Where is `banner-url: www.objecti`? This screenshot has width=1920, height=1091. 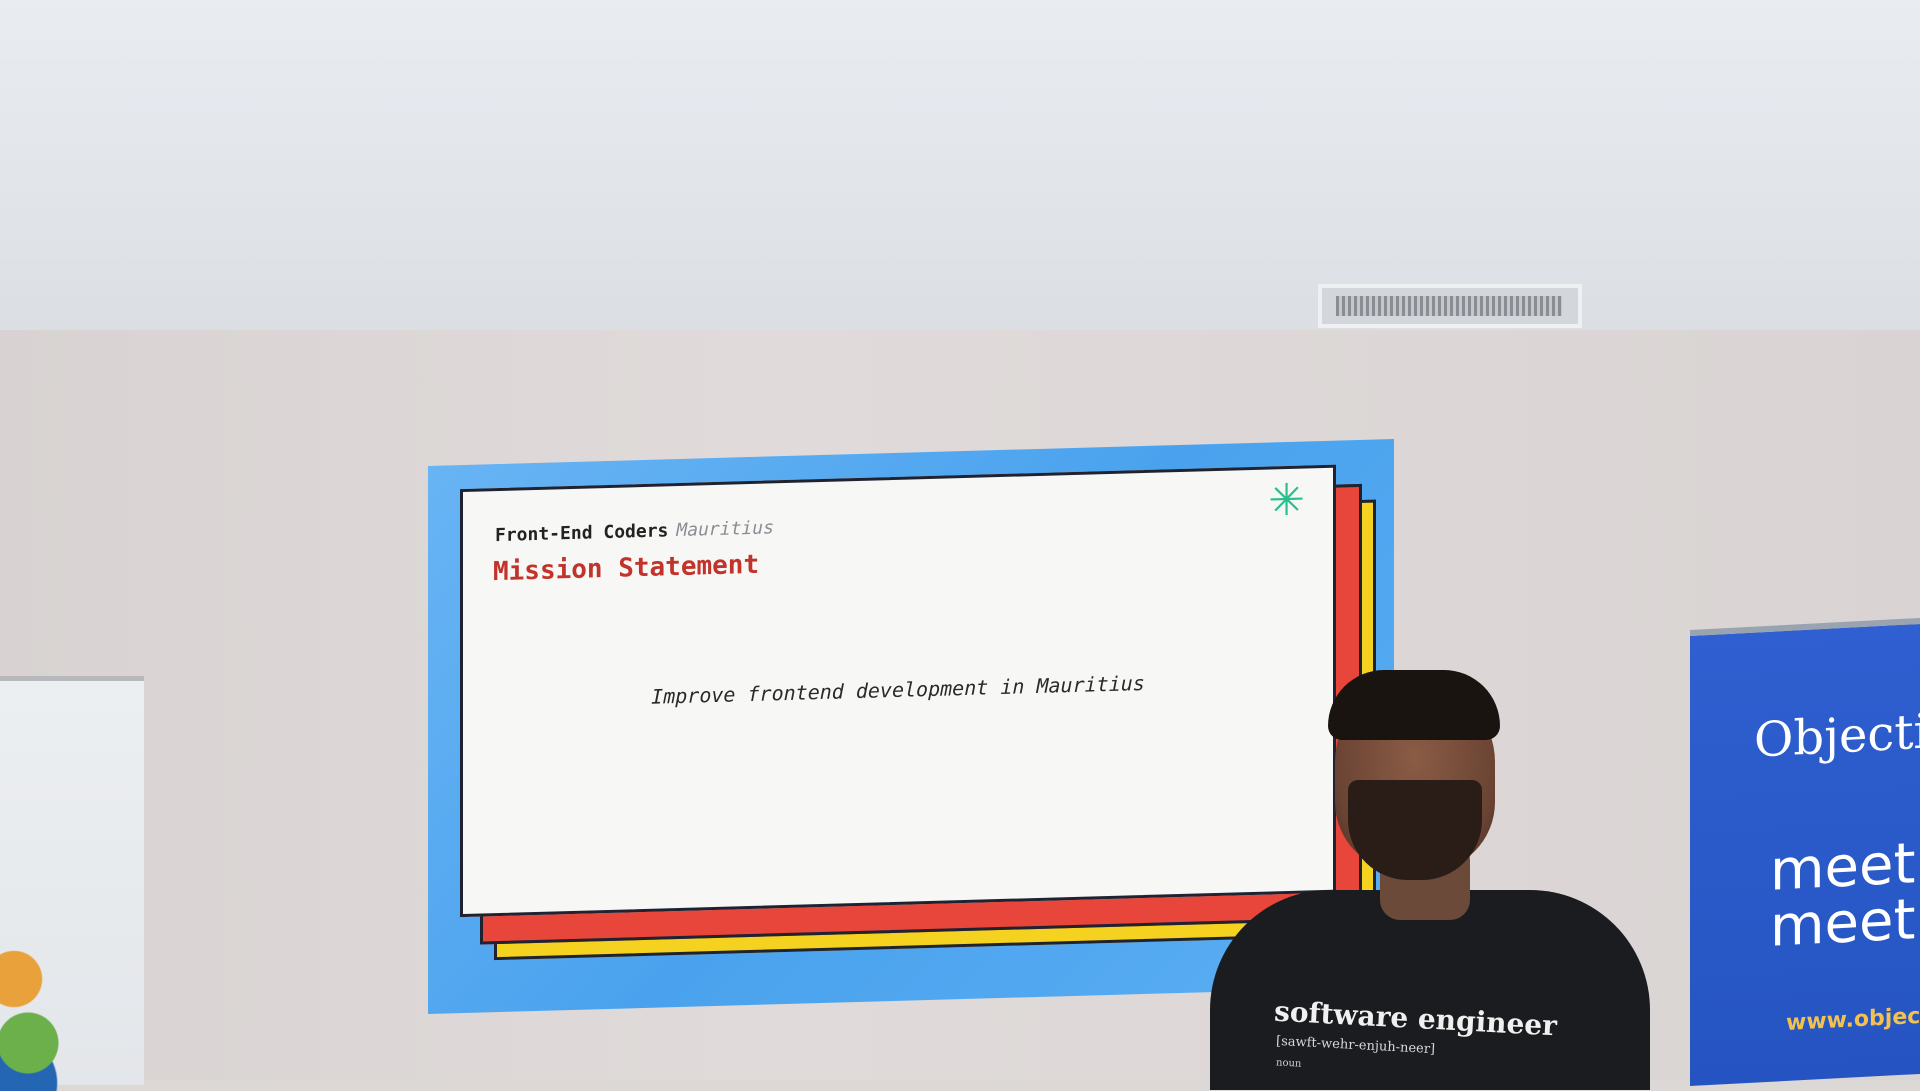
banner-url: www.objecti is located at coordinates (1853, 1019).